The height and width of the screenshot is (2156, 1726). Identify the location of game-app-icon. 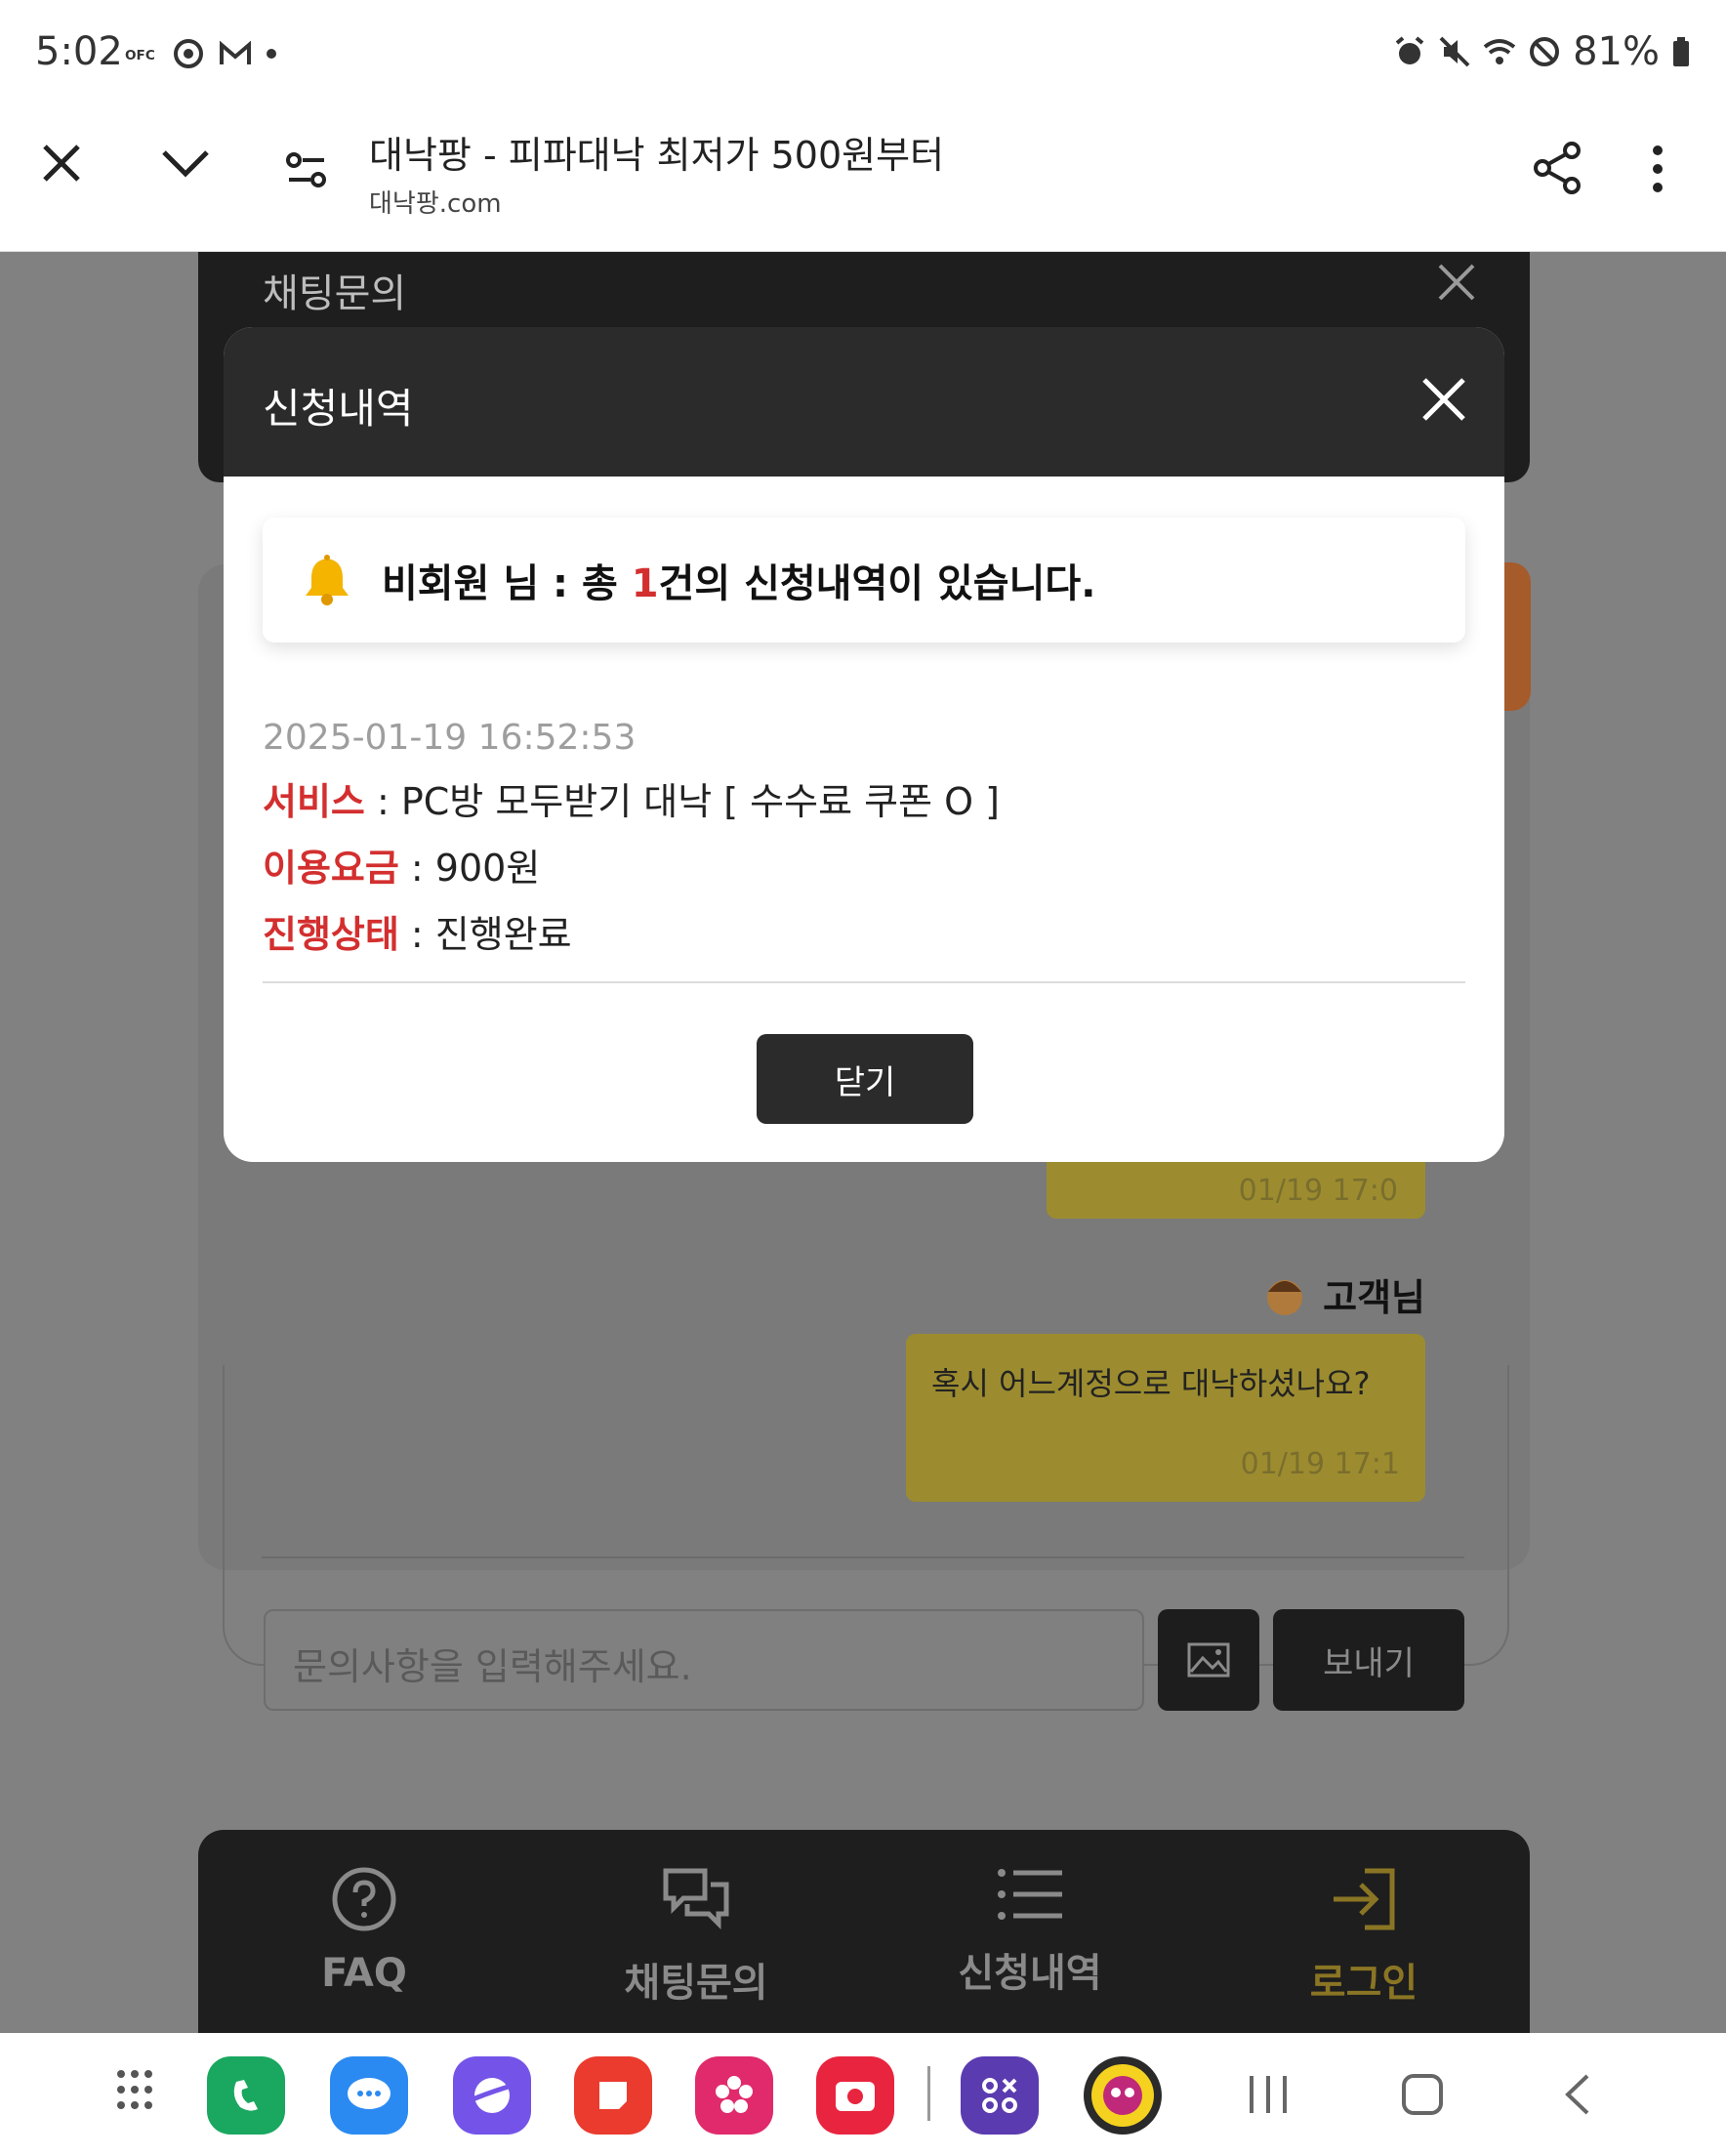
(1123, 2095).